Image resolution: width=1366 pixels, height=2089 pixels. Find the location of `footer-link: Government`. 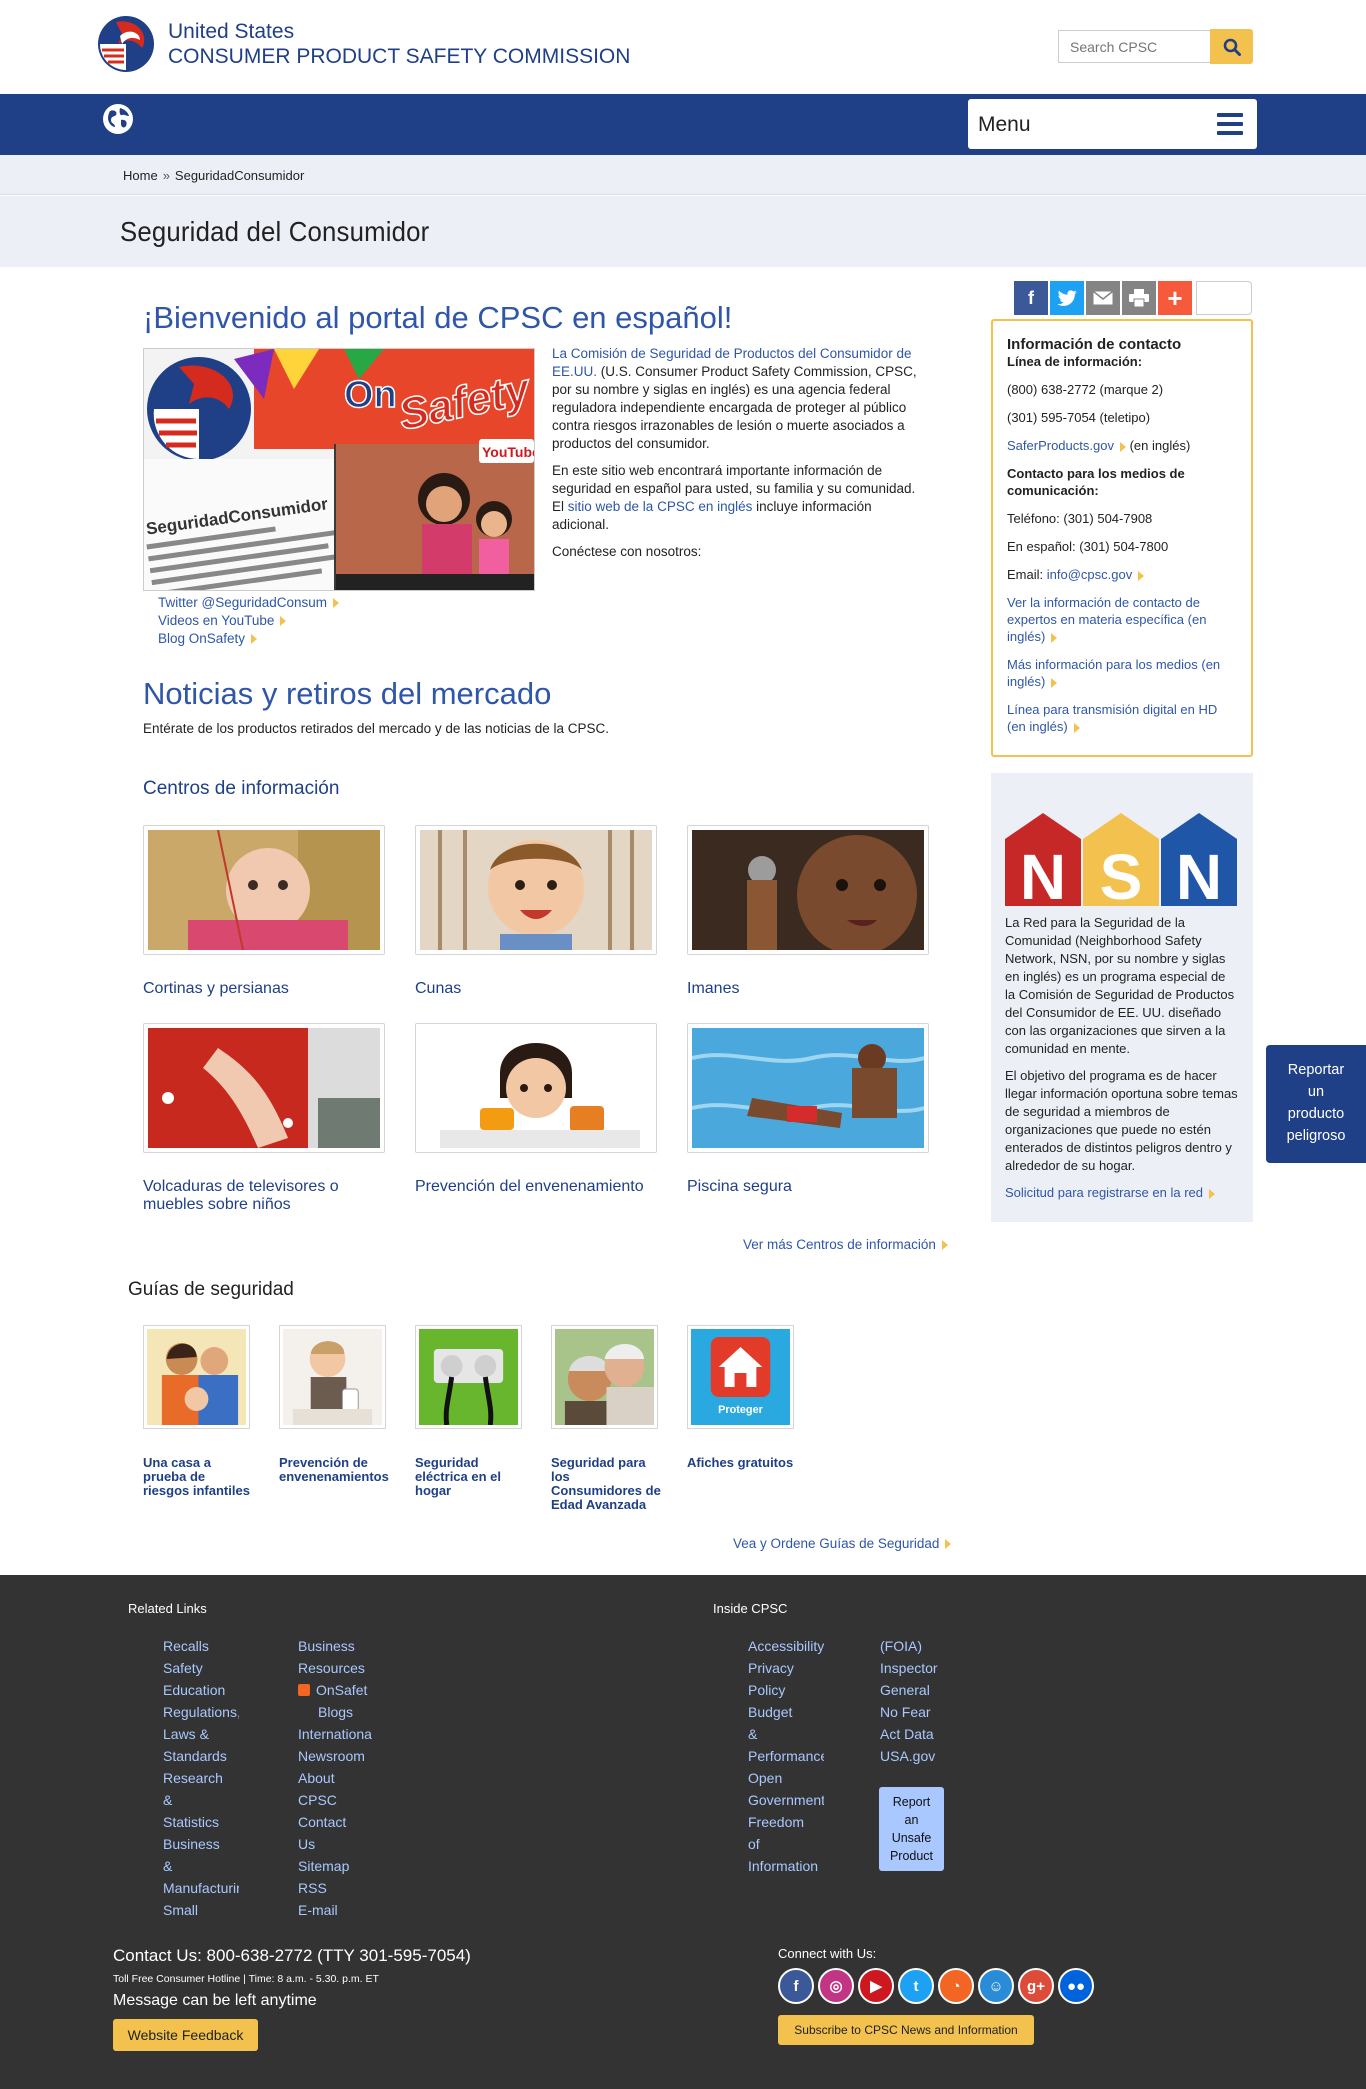

footer-link: Government is located at coordinates (786, 1800).